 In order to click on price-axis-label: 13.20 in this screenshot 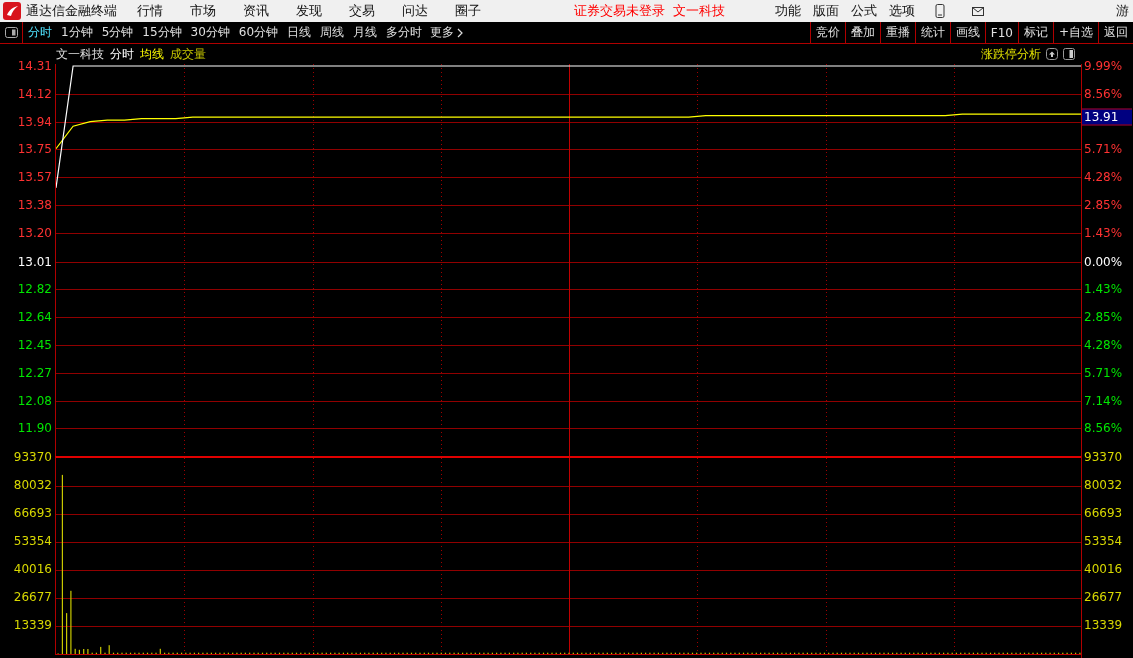, I will do `click(34, 232)`.